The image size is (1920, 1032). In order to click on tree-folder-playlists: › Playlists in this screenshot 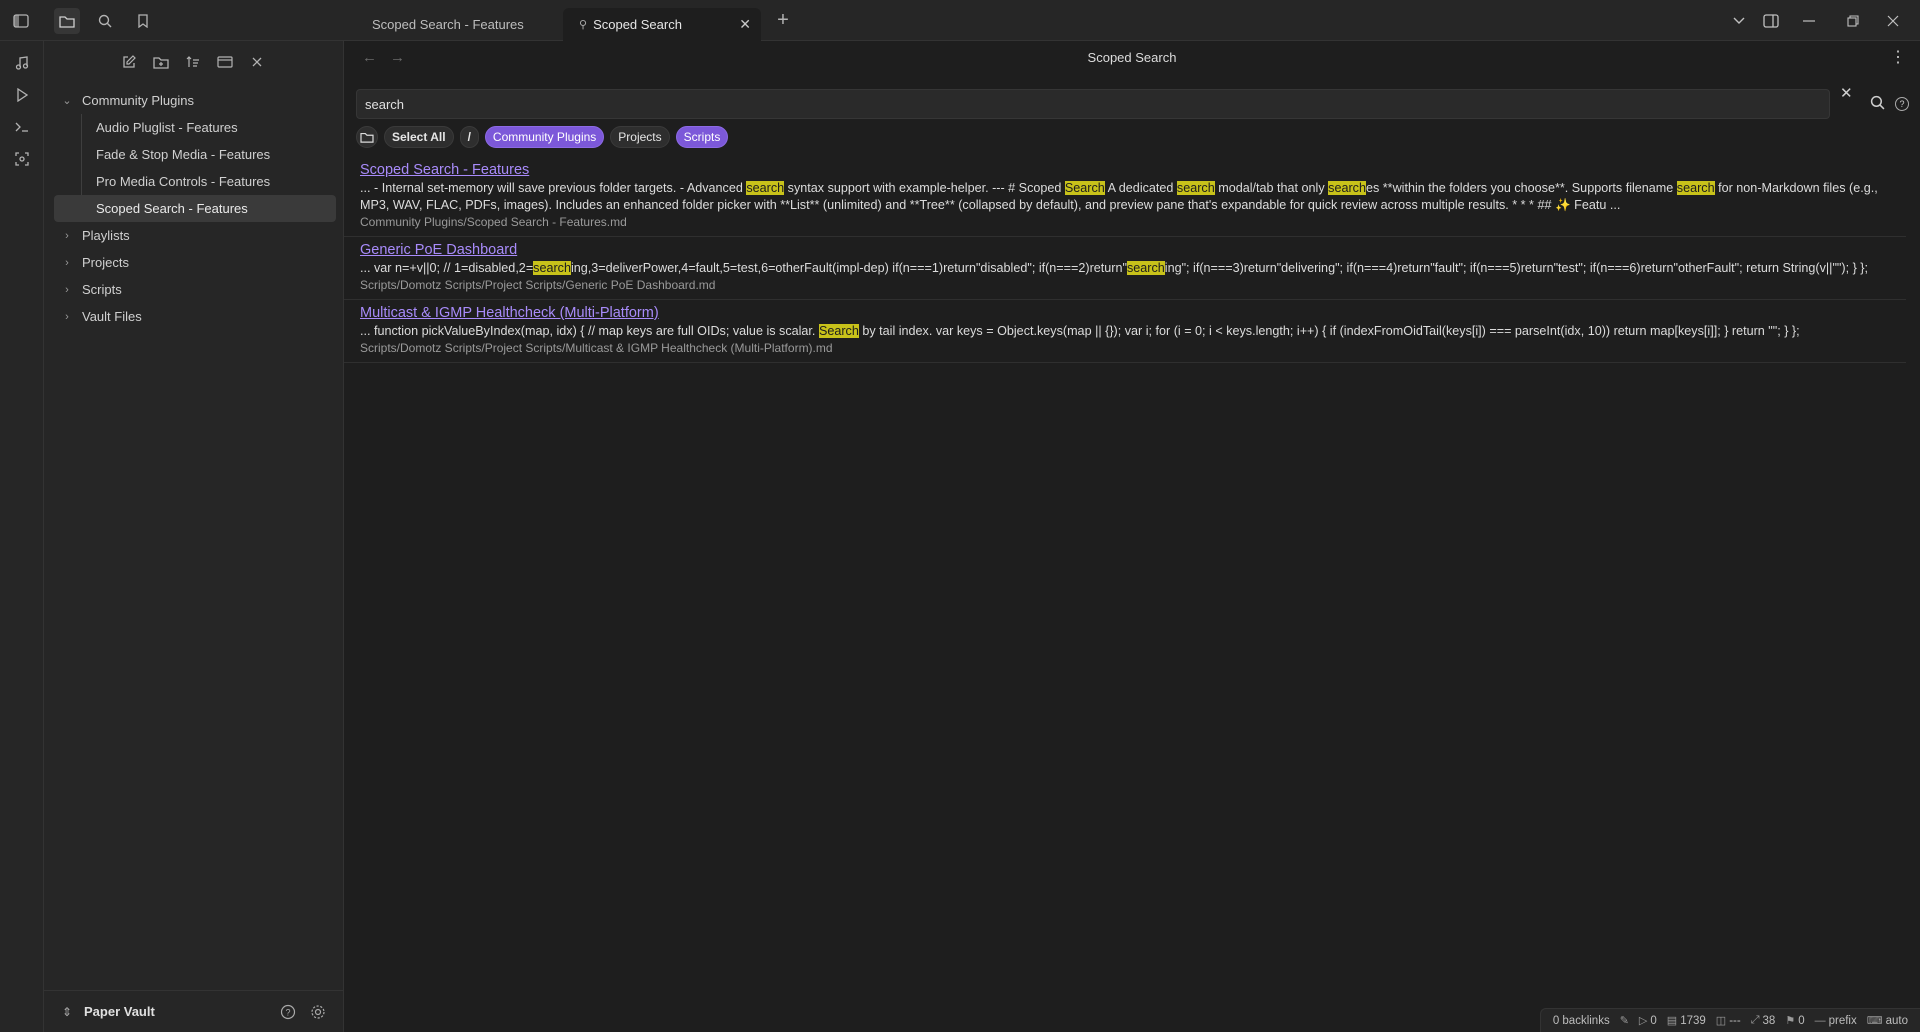, I will do `click(195, 235)`.